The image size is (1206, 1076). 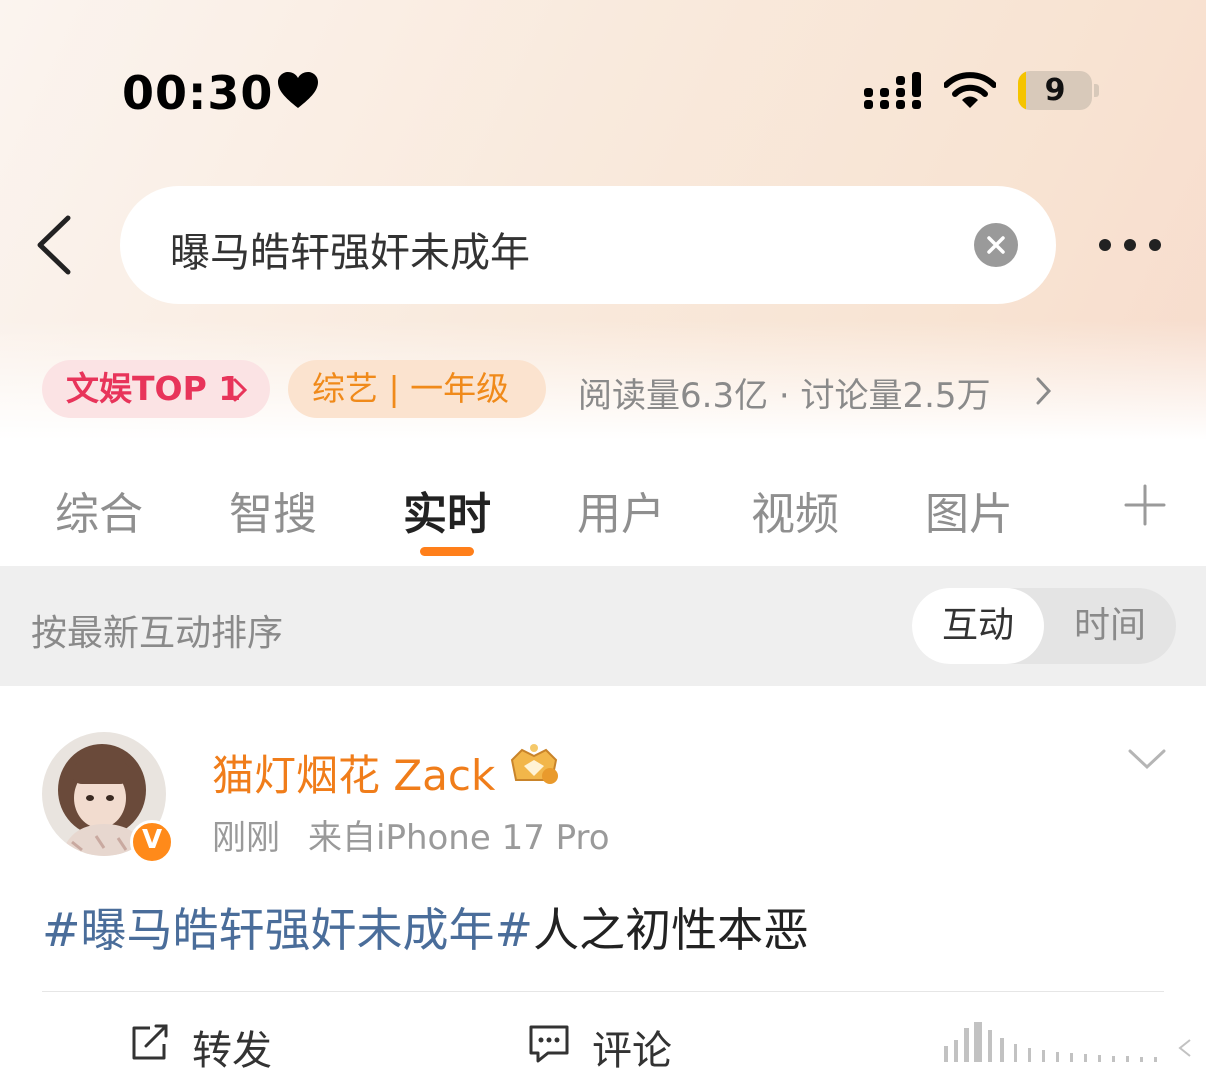 I want to click on clear-icon, so click(x=996, y=245).